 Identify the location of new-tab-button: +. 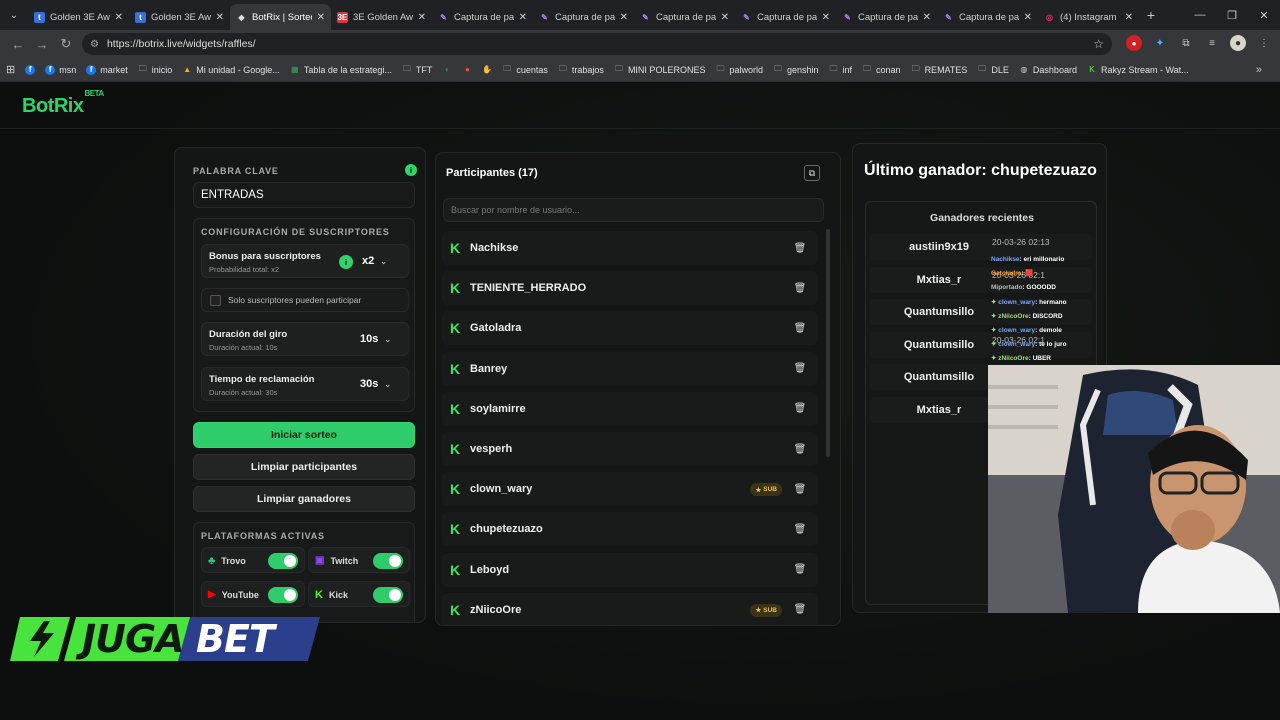
(1151, 15).